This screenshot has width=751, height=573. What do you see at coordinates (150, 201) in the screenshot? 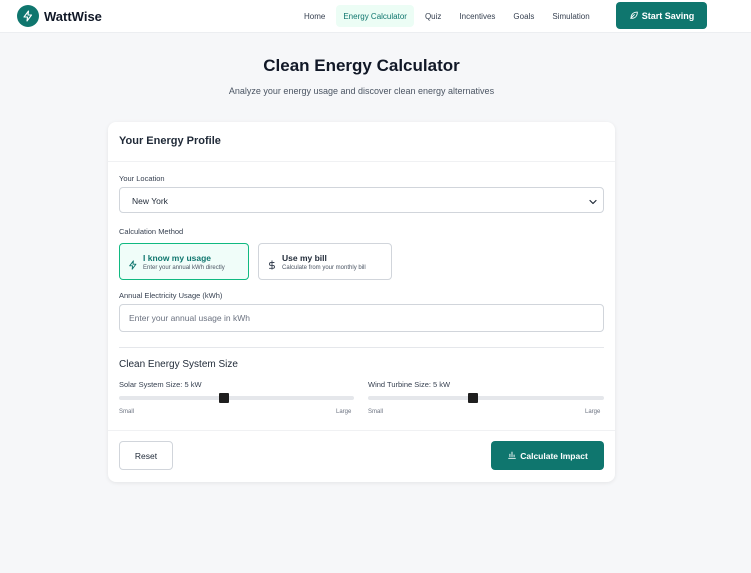
I see `location-select-value: New York` at bounding box center [150, 201].